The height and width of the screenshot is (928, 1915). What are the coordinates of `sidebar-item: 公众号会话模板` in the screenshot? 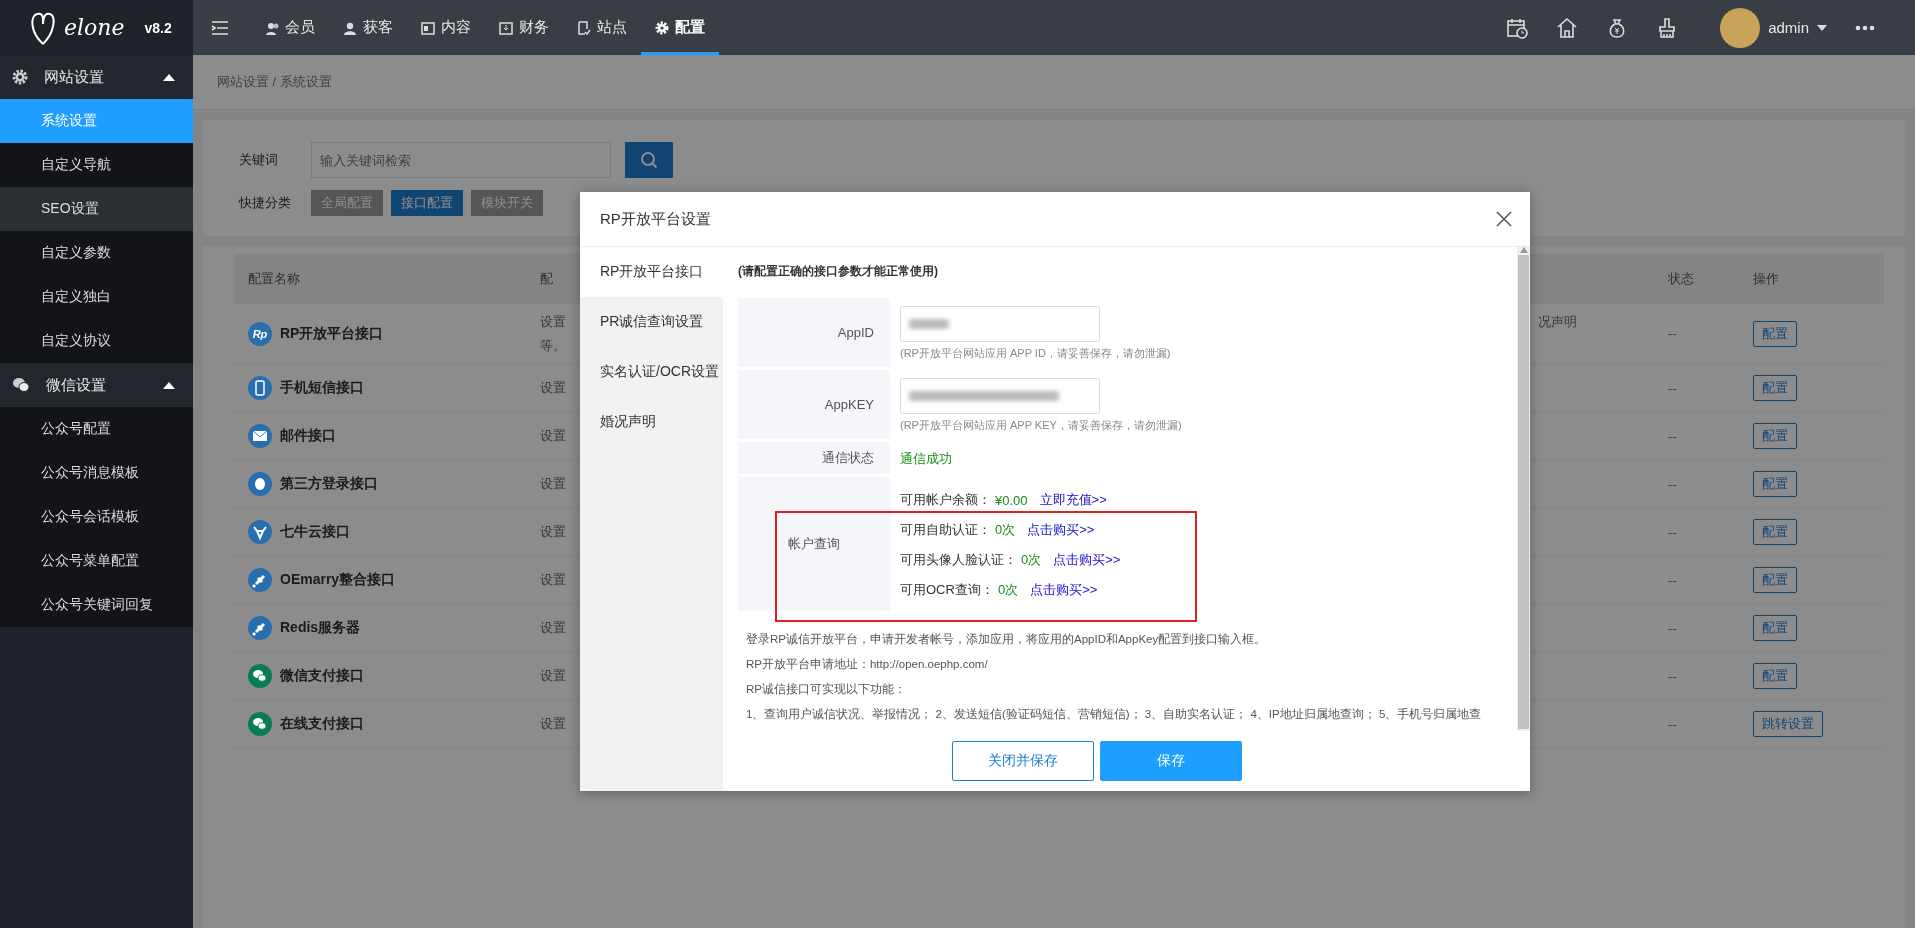 It's located at (96, 517).